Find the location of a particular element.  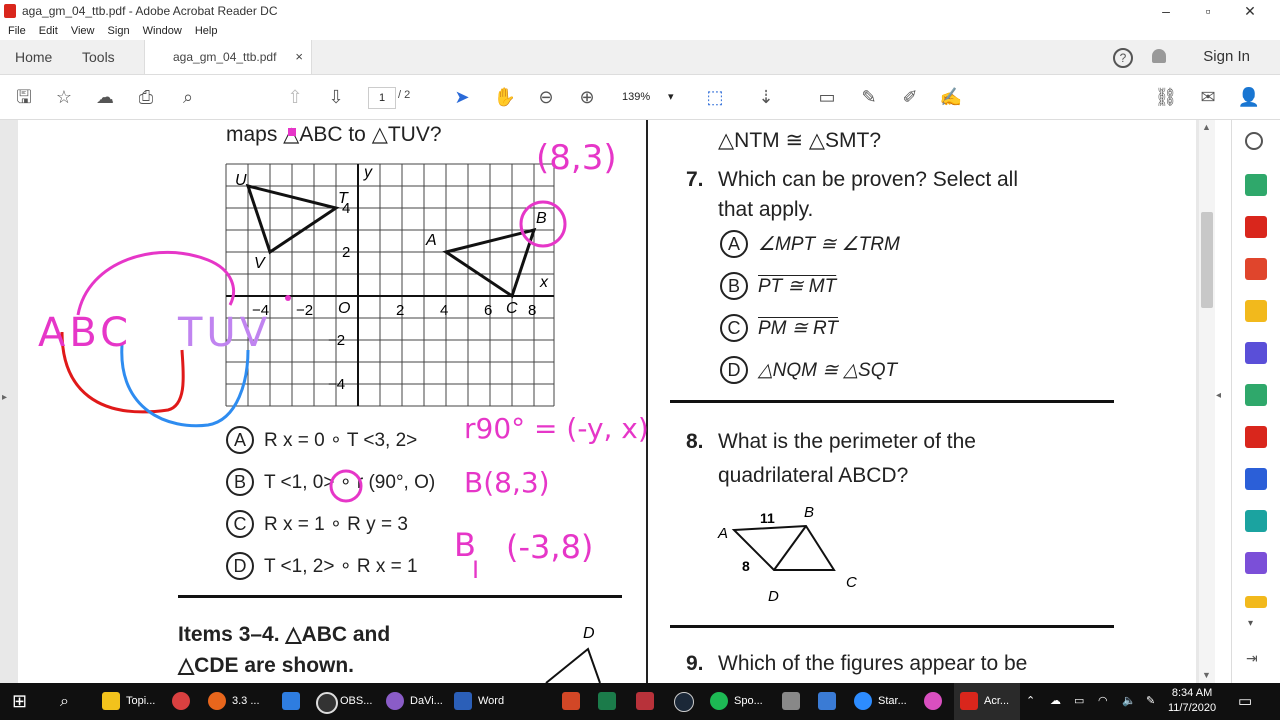

ink-note-b-8-3: B(8,3) is located at coordinates (507, 482).